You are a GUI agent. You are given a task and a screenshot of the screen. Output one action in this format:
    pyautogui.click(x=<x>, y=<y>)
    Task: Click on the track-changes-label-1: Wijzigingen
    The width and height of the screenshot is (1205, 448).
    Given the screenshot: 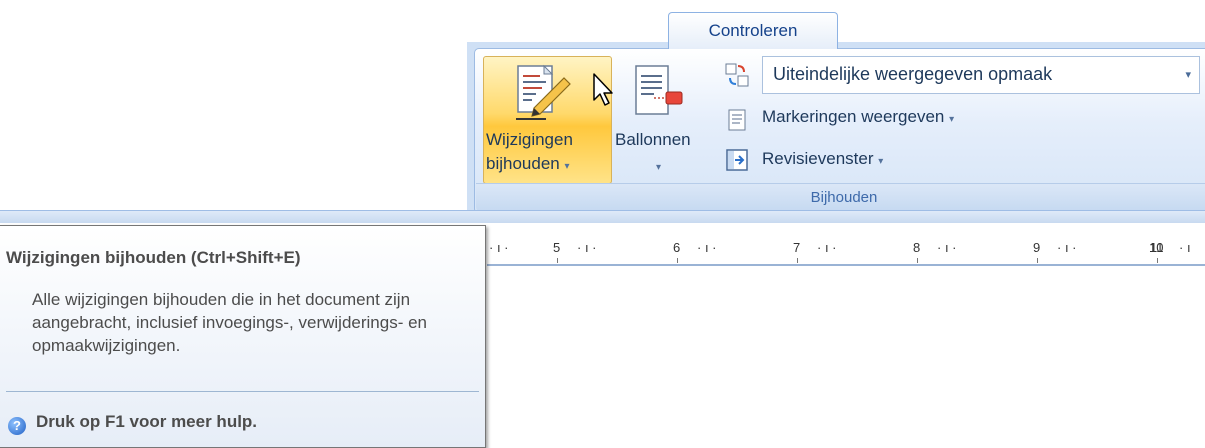 What is the action you would take?
    pyautogui.click(x=529, y=139)
    